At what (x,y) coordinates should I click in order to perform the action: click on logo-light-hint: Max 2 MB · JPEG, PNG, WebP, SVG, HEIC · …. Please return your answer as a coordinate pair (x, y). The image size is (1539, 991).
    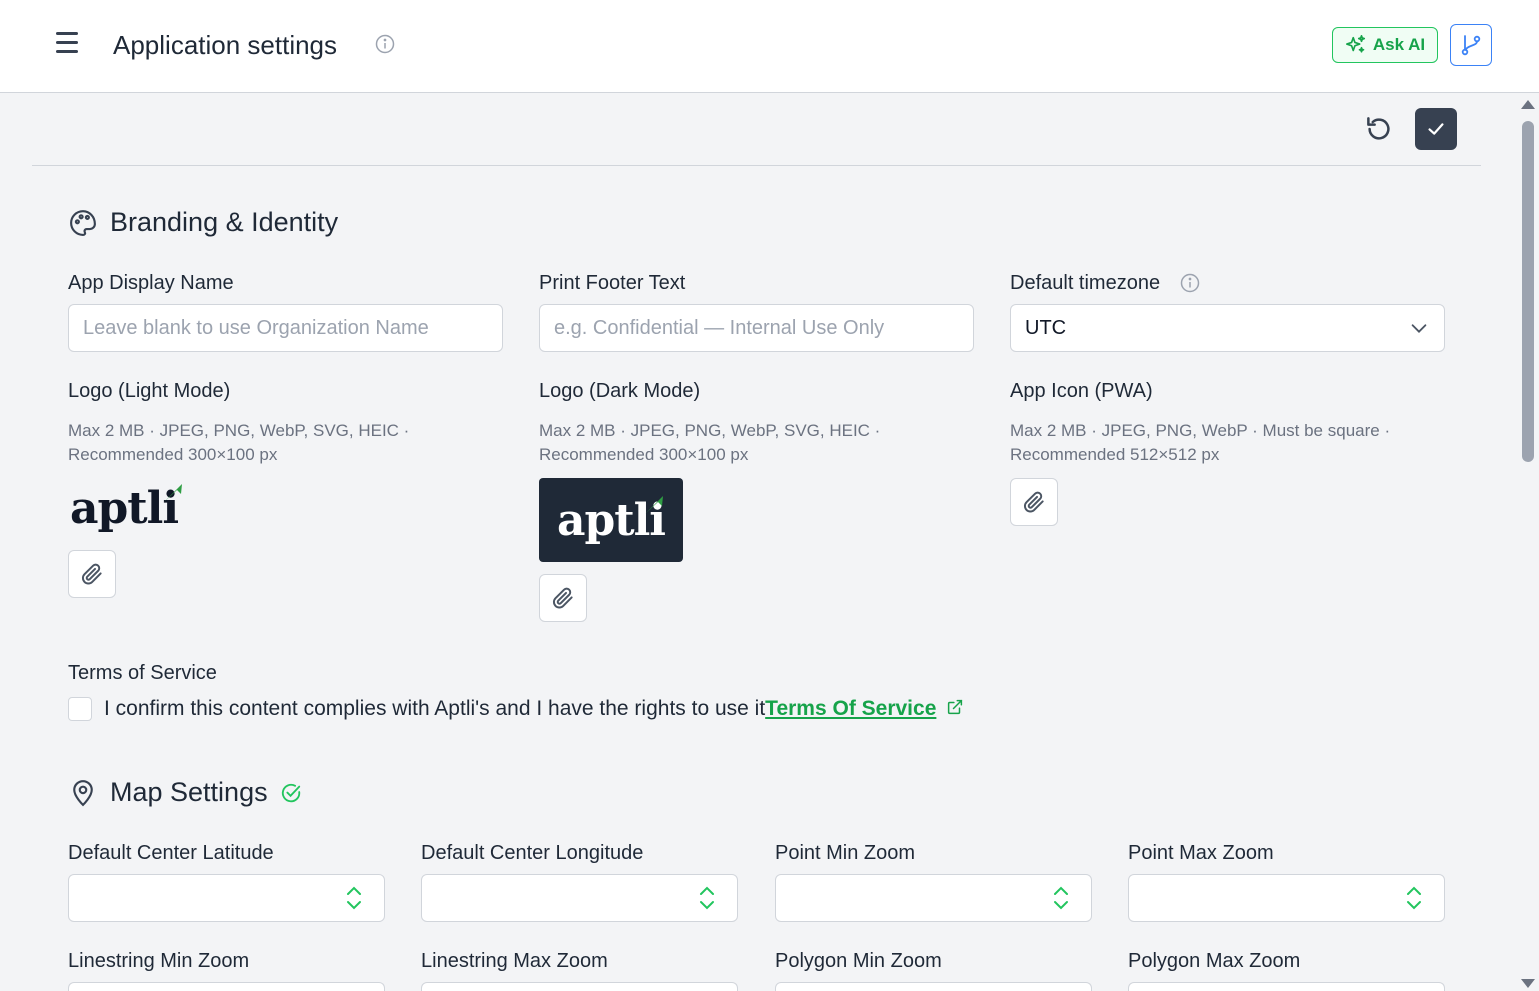
    Looking at the image, I should click on (239, 442).